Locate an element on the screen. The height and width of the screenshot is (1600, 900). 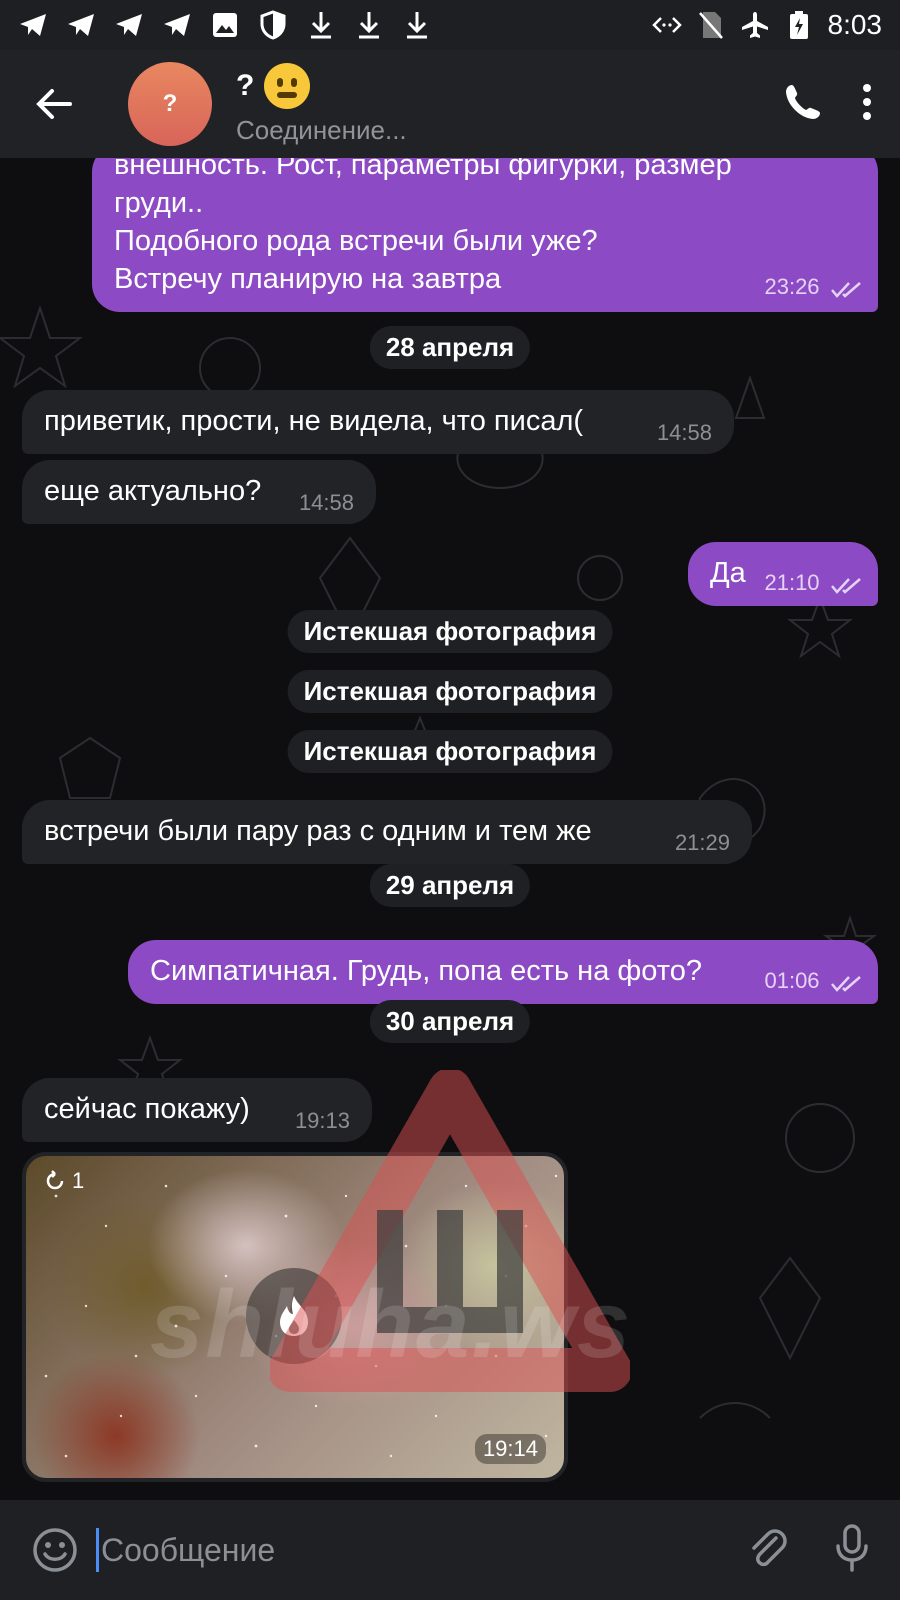
message-time: 21:10 is located at coordinates (792, 582).